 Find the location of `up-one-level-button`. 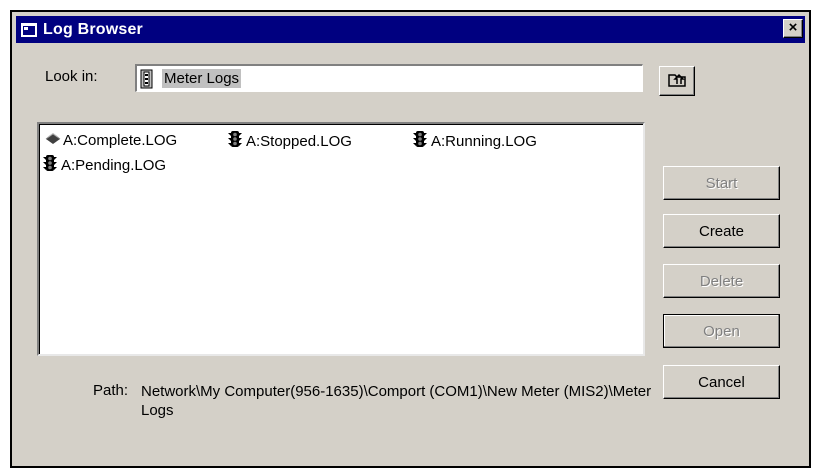

up-one-level-button is located at coordinates (677, 81).